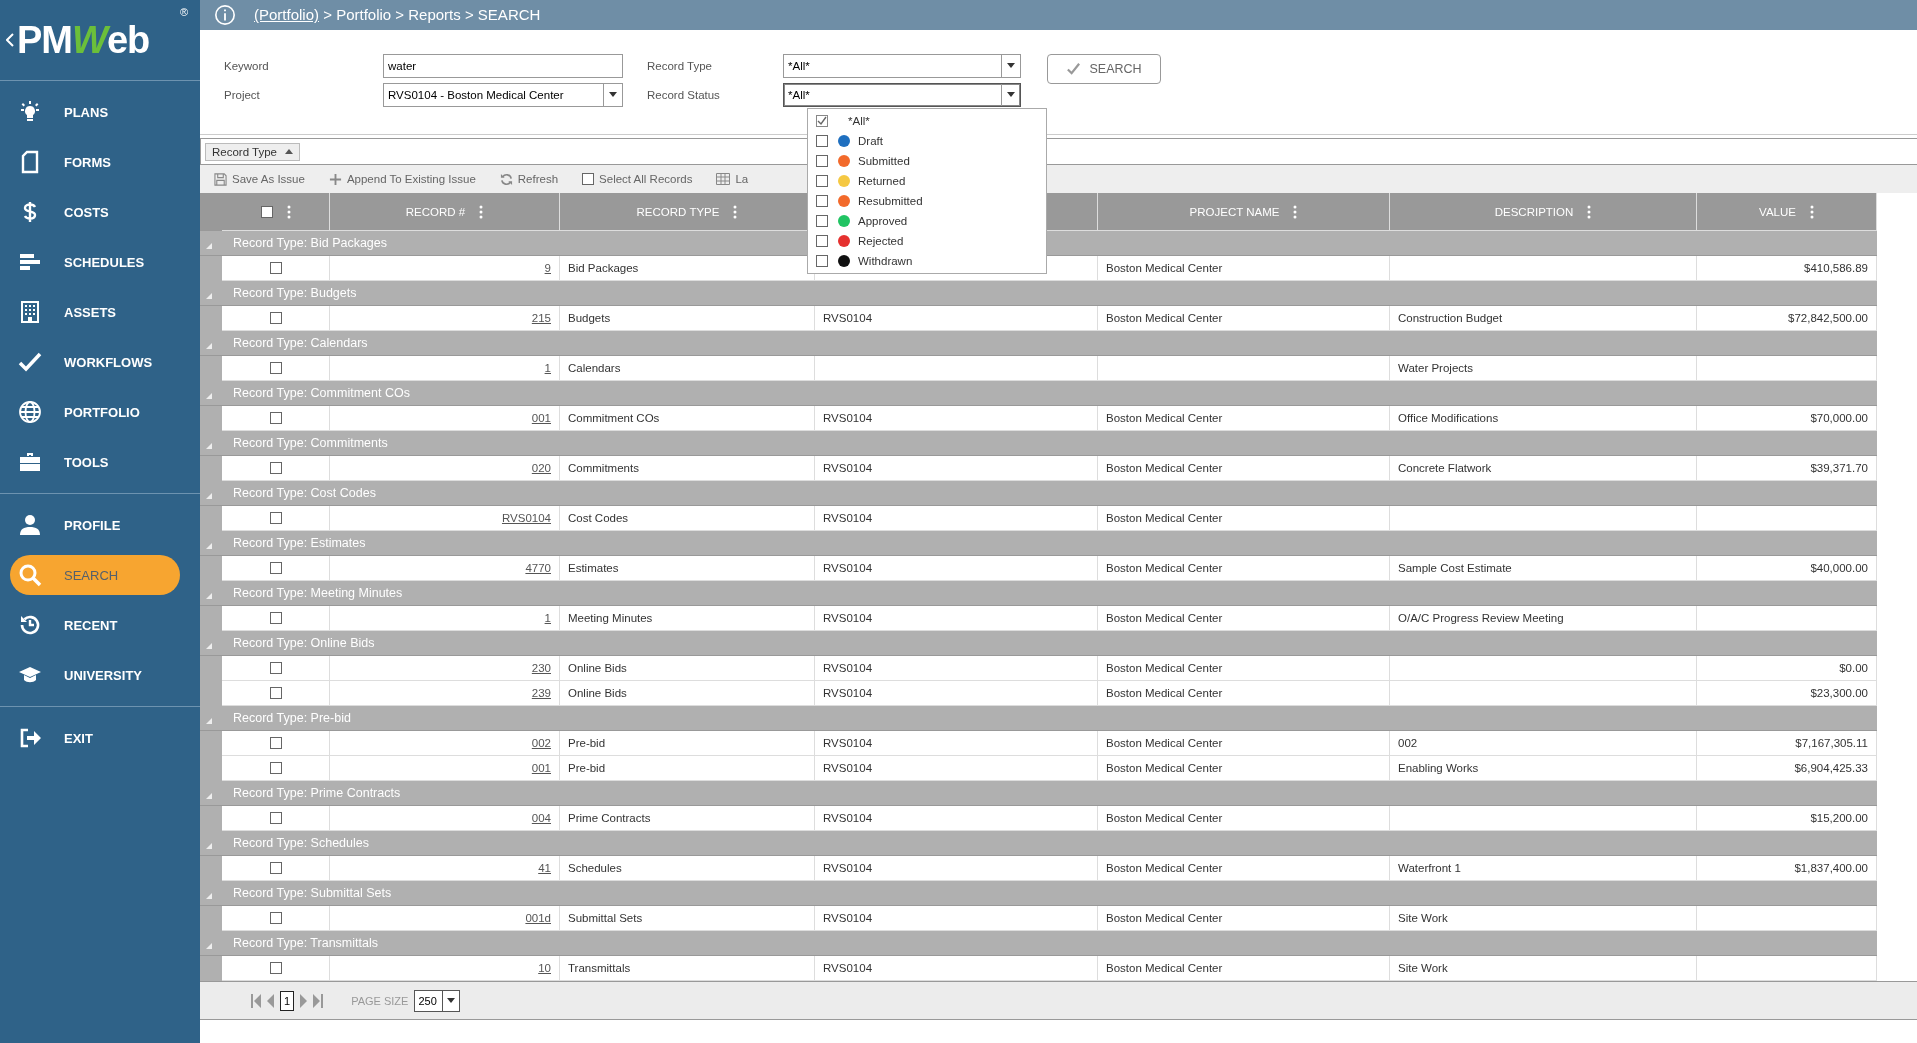 Image resolution: width=1917 pixels, height=1043 pixels. What do you see at coordinates (541, 468) in the screenshot?
I see `record-link: 020` at bounding box center [541, 468].